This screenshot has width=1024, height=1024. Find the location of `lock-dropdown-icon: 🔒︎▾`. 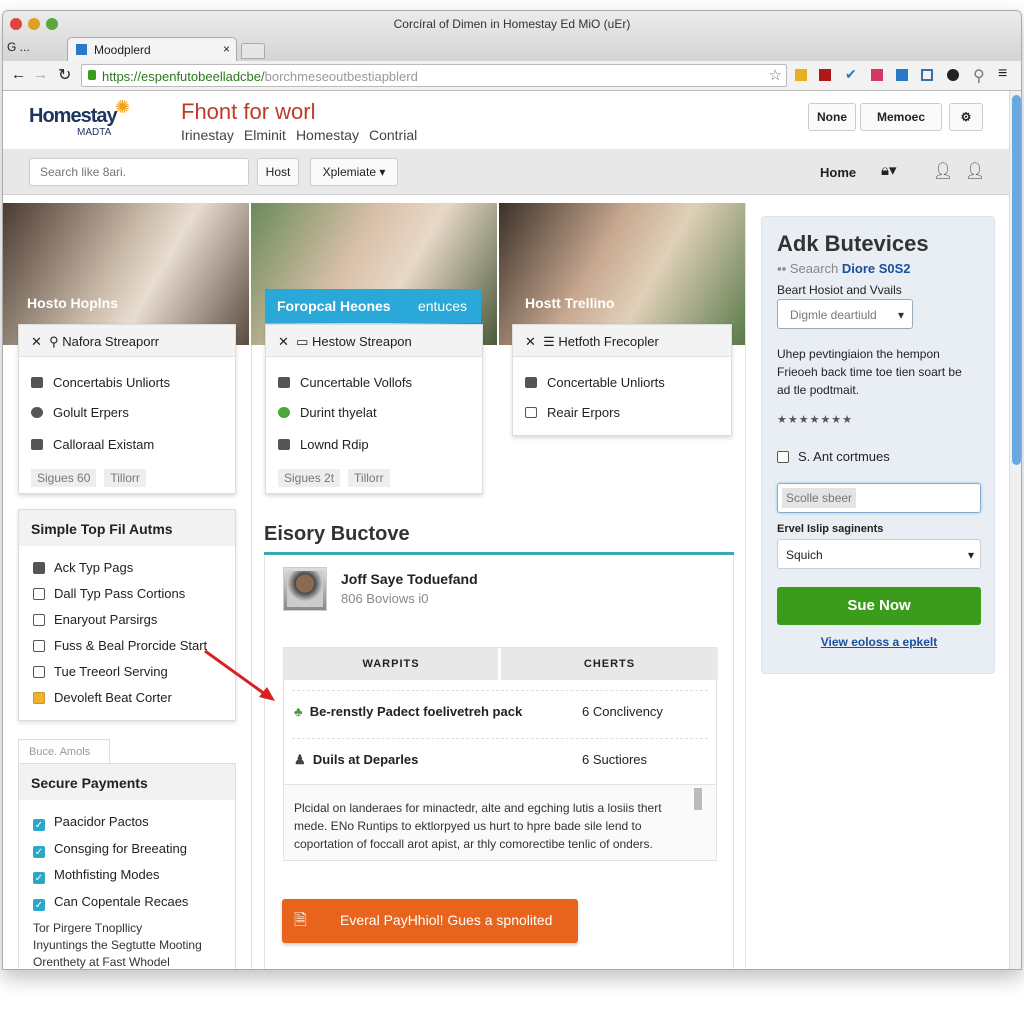

lock-dropdown-icon: 🔒︎▾ is located at coordinates (889, 170).